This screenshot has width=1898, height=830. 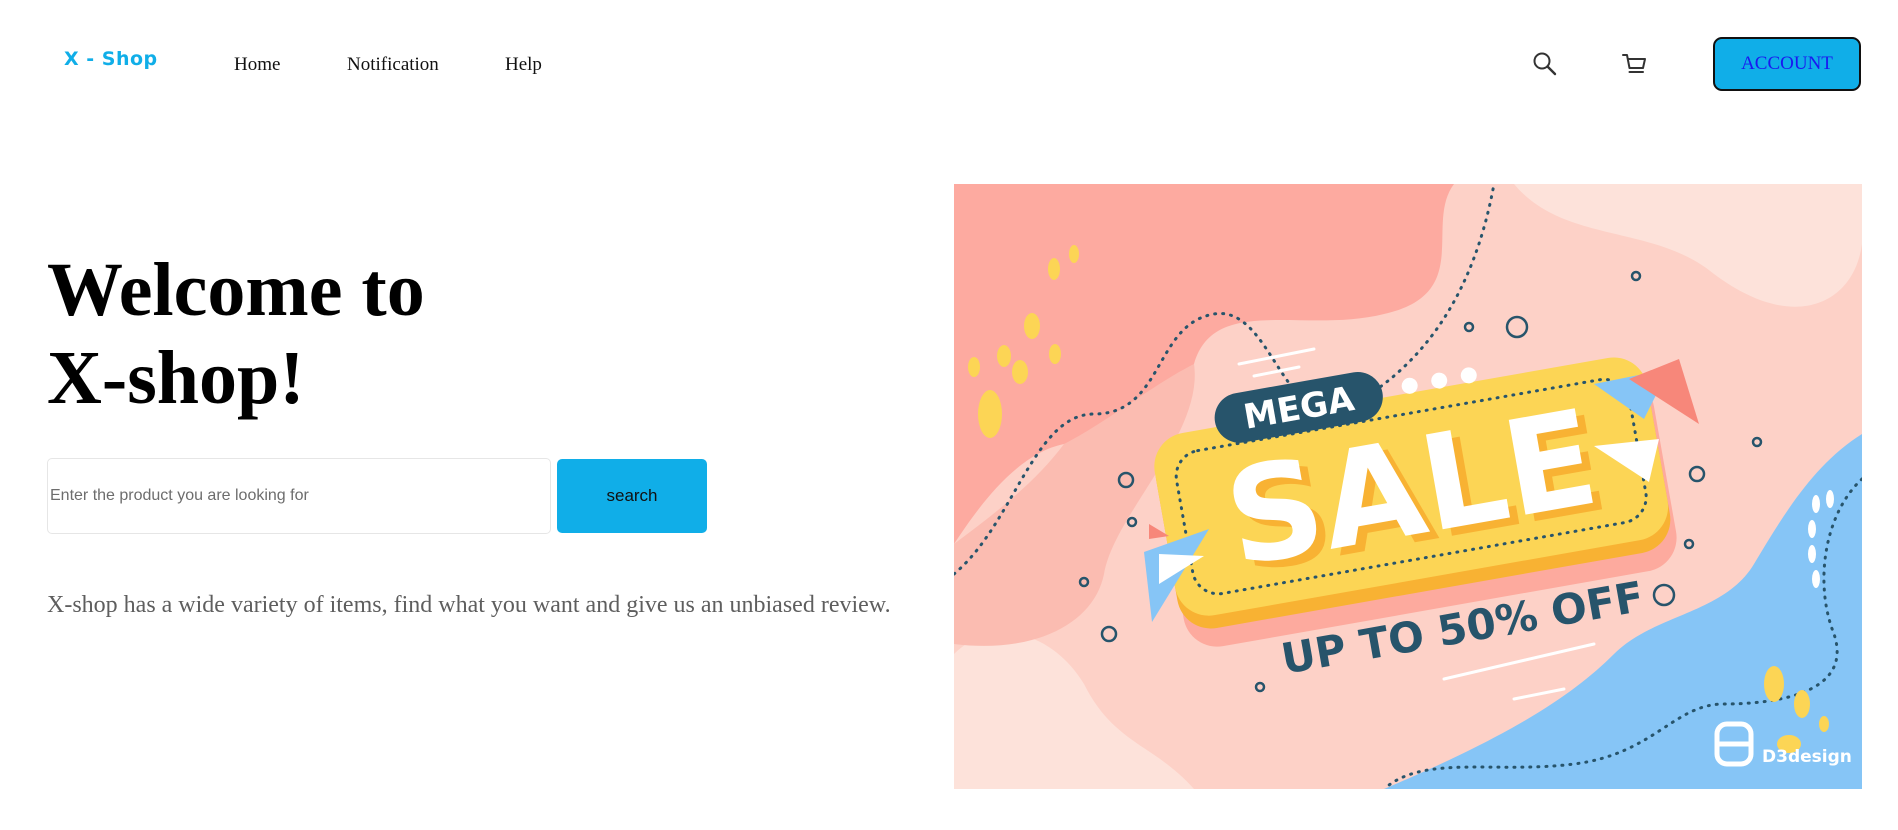 What do you see at coordinates (299, 496) in the screenshot?
I see `product-search-input` at bounding box center [299, 496].